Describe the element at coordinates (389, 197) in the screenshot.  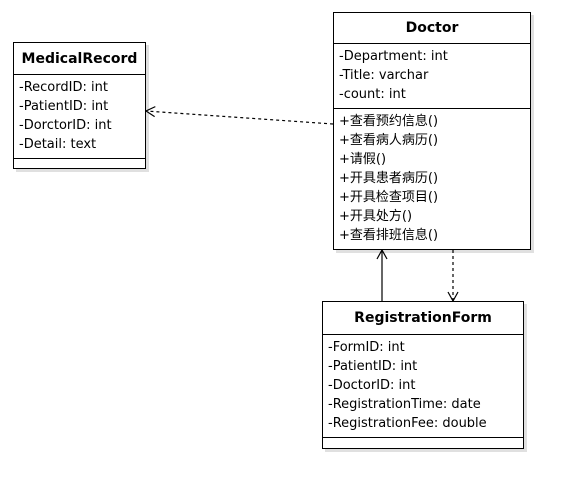
I see `operation: +开具检查项目()` at that location.